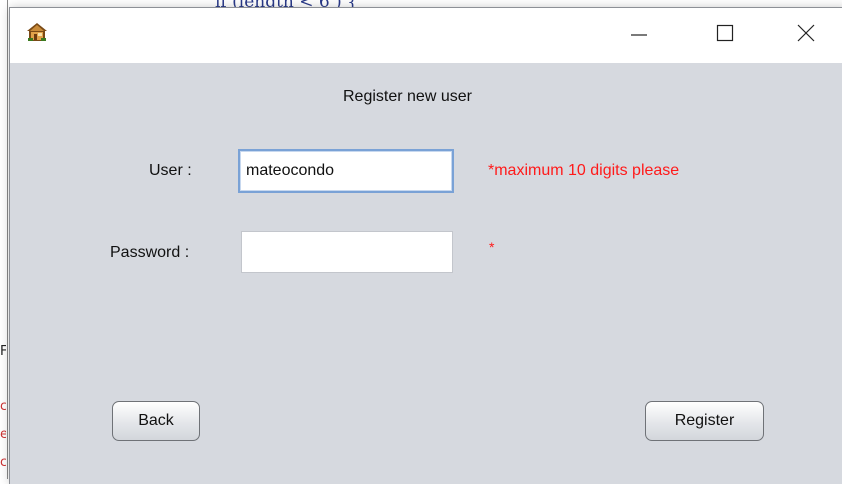 The image size is (842, 484). What do you see at coordinates (170, 170) in the screenshot?
I see `user-label: User :` at bounding box center [170, 170].